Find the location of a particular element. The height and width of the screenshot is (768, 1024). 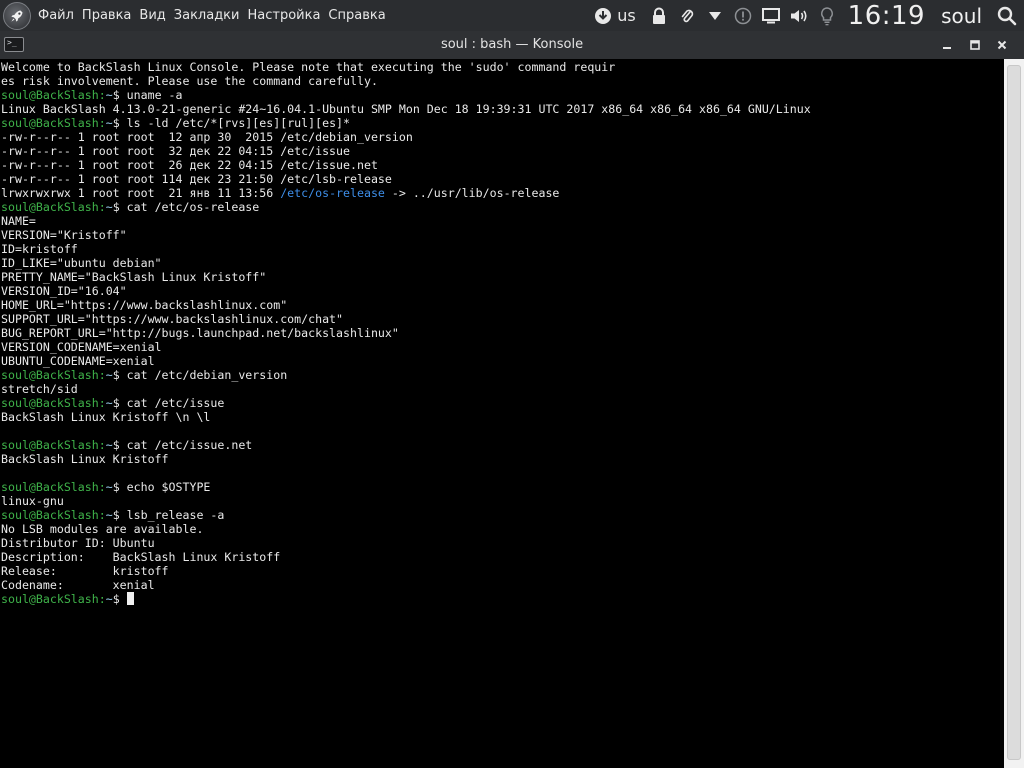

terminal-output-line: No LSB modules are available. is located at coordinates (102, 529).